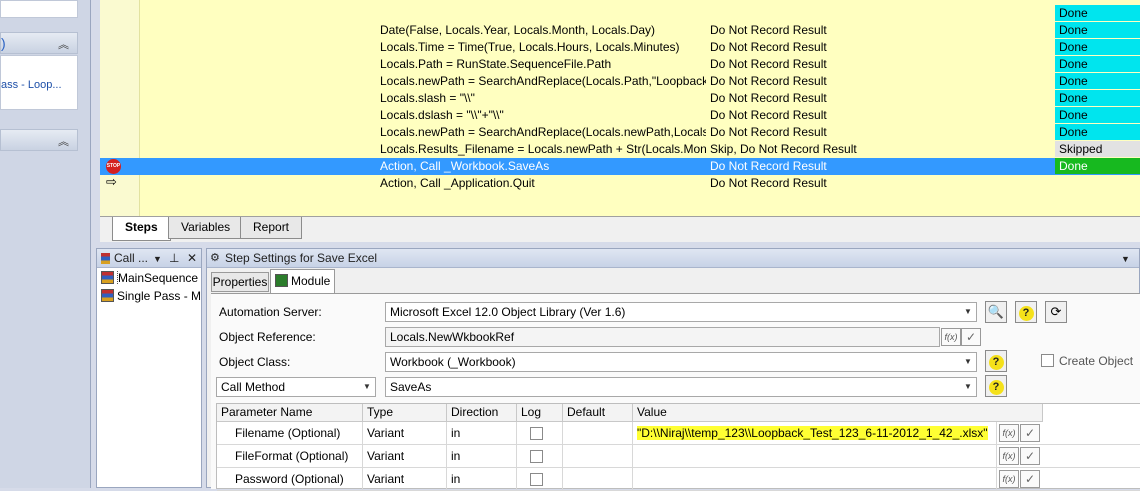  What do you see at coordinates (281, 280) in the screenshot?
I see `excel-icon` at bounding box center [281, 280].